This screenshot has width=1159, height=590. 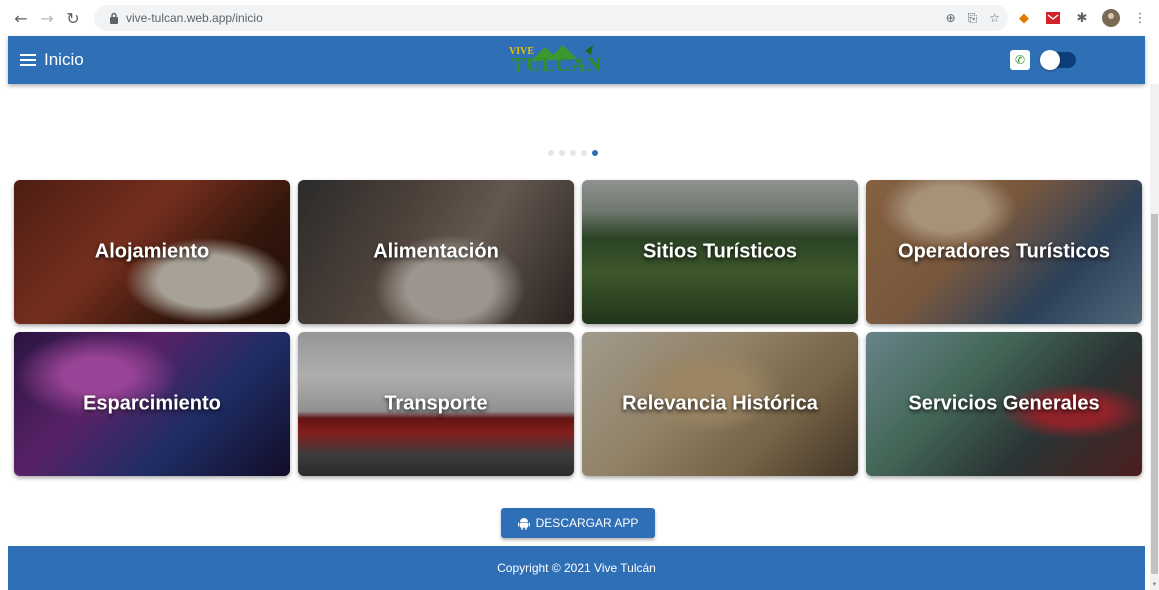 I want to click on category-card-operadores-turisticos: Operadores Turísticos, so click(x=1004, y=252).